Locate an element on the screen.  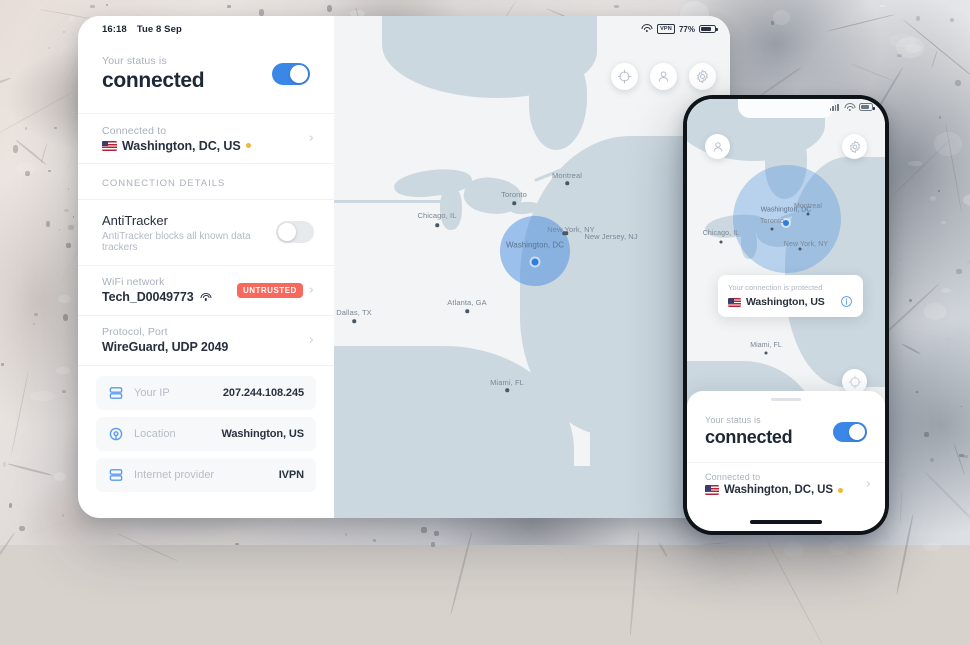
info-card-internet-provider: Internet provider IVPN is located at coordinates (206, 475).